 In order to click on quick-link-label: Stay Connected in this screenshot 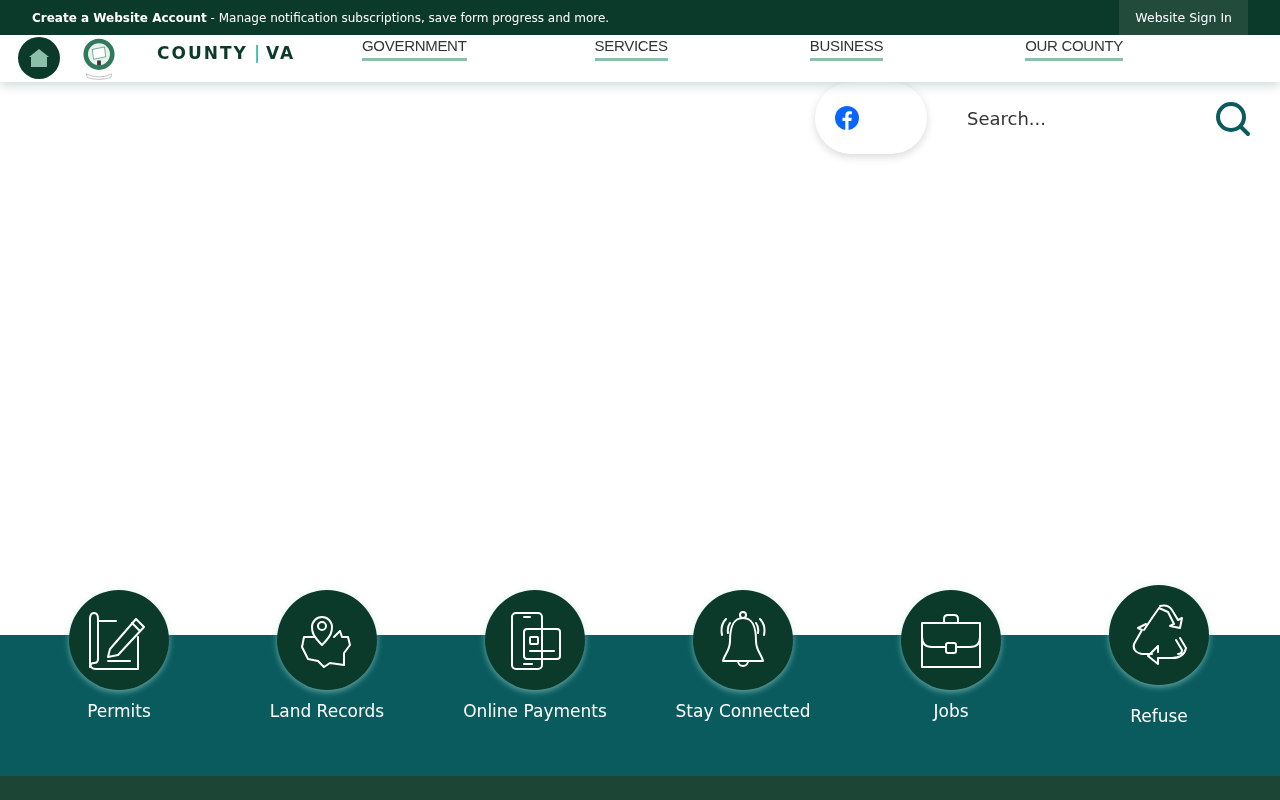, I will do `click(743, 711)`.